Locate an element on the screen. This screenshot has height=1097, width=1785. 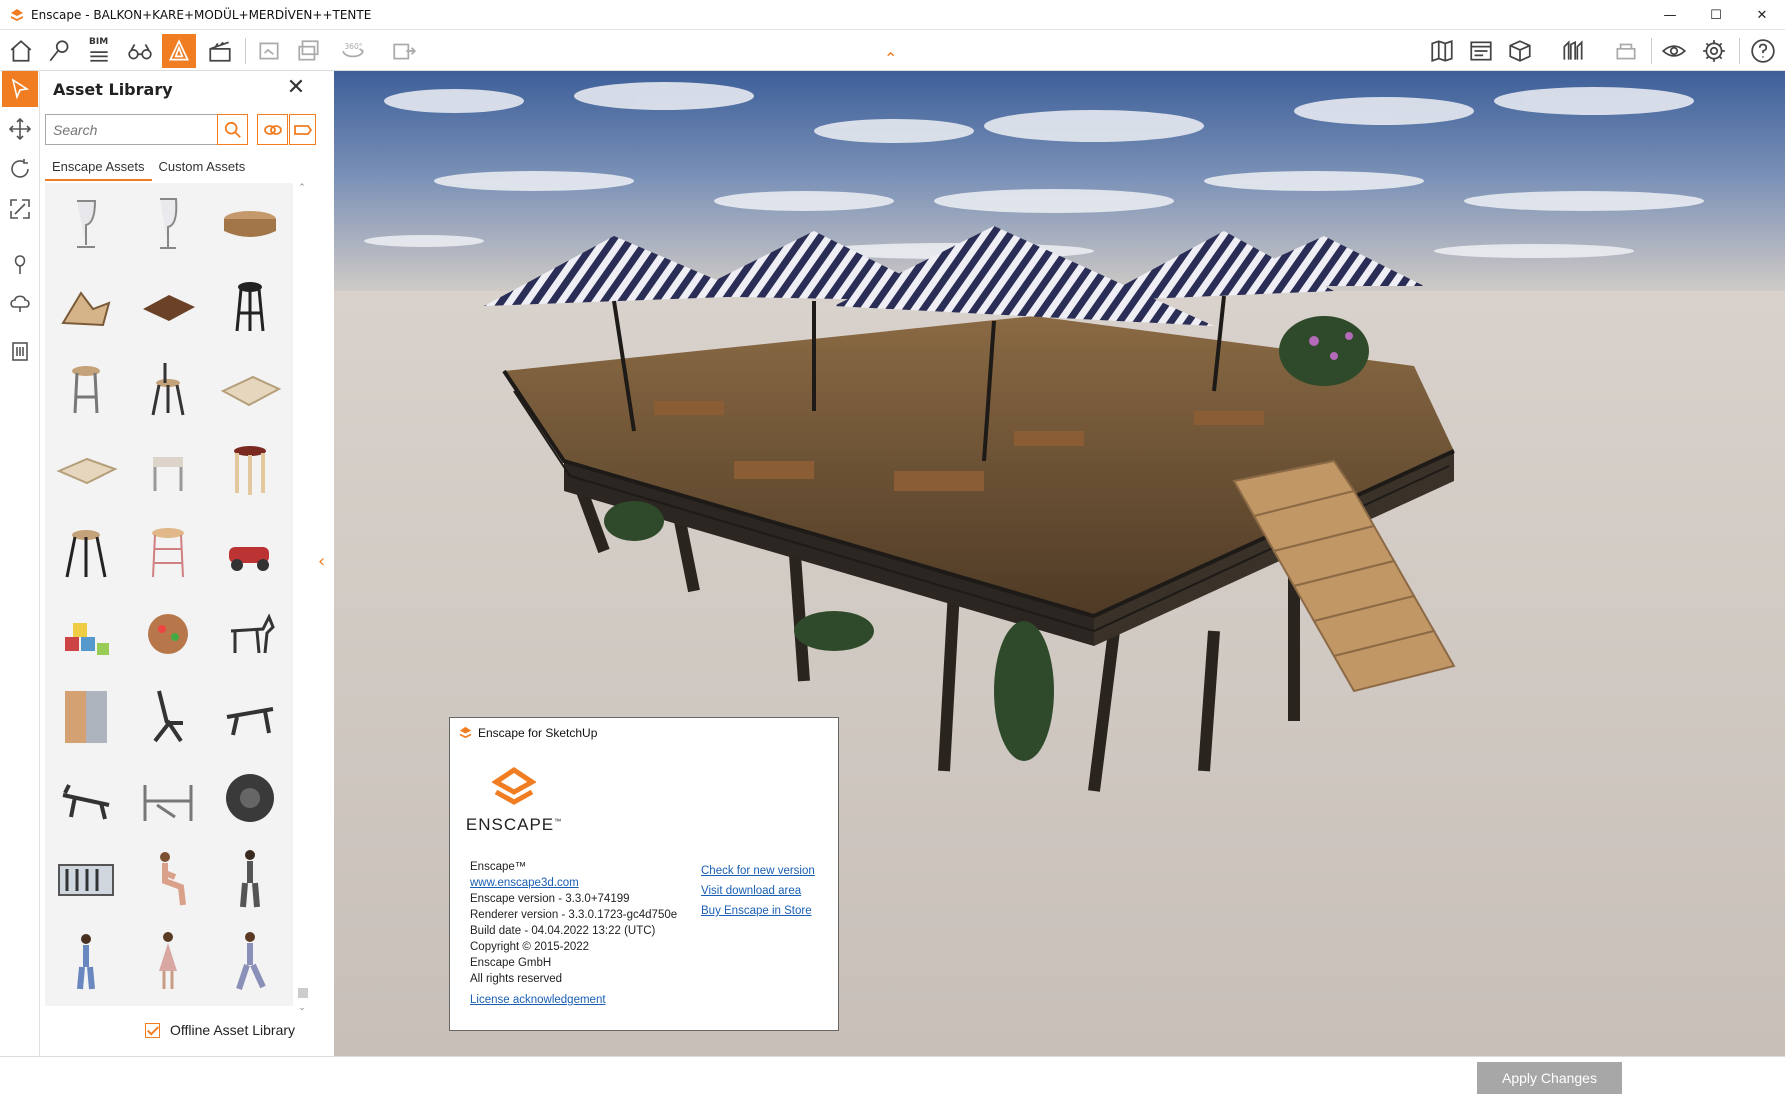
binoculars-button is located at coordinates (140, 51).